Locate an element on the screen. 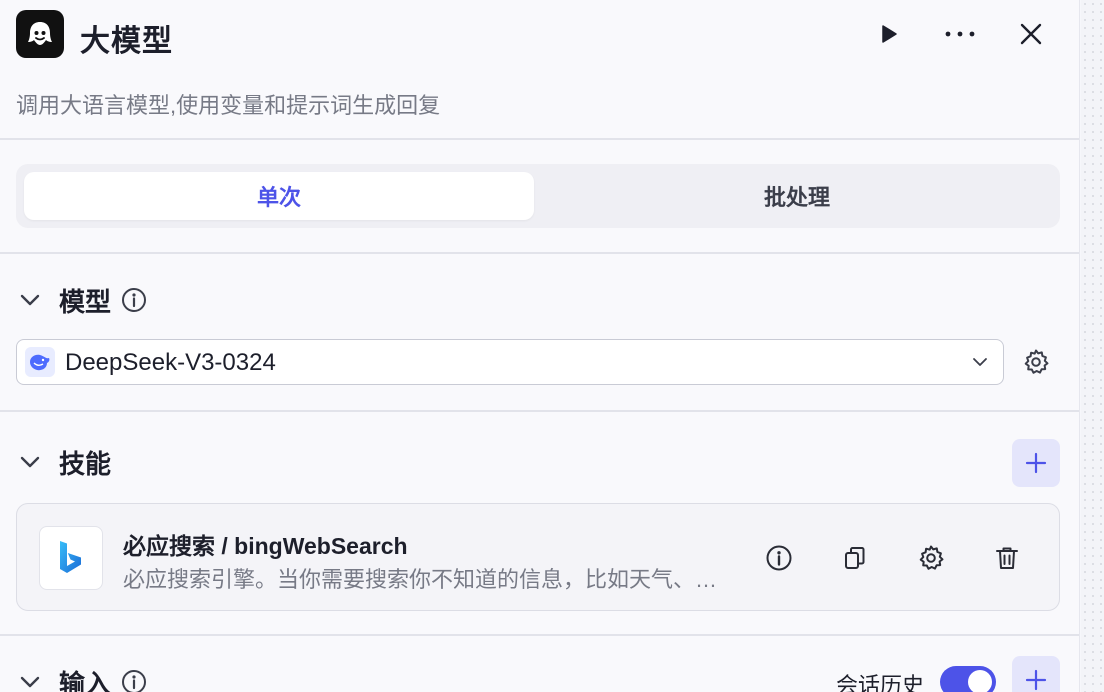  toggle-knob is located at coordinates (980, 681).